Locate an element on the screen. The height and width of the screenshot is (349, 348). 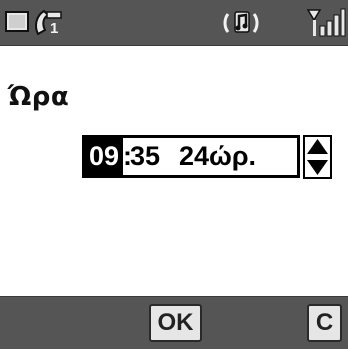
line-1-icon is located at coordinates (48, 22).